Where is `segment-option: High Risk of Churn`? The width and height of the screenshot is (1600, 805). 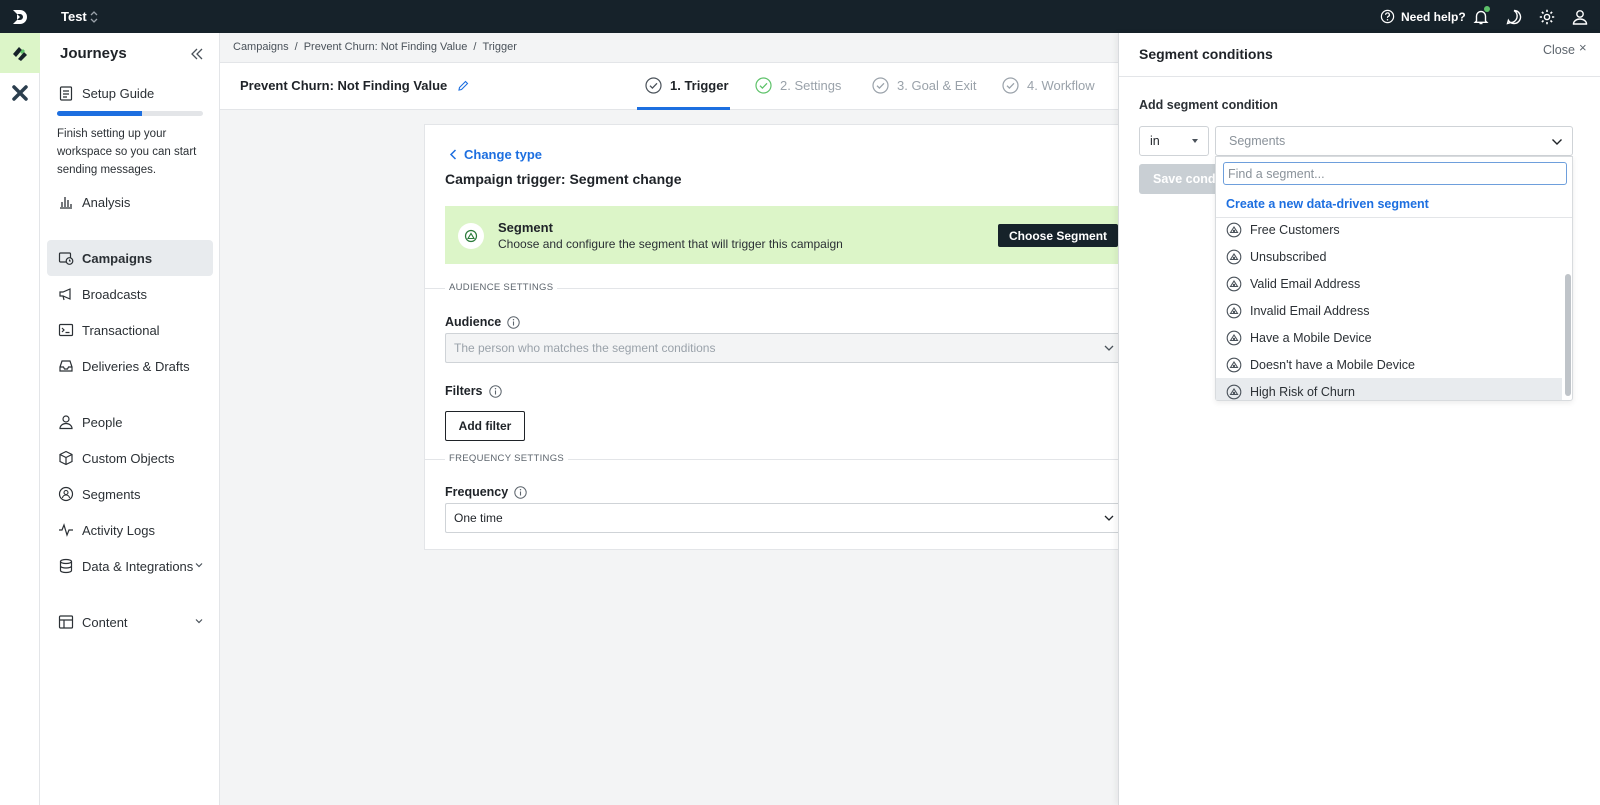
segment-option: High Risk of Churn is located at coordinates (1389, 389).